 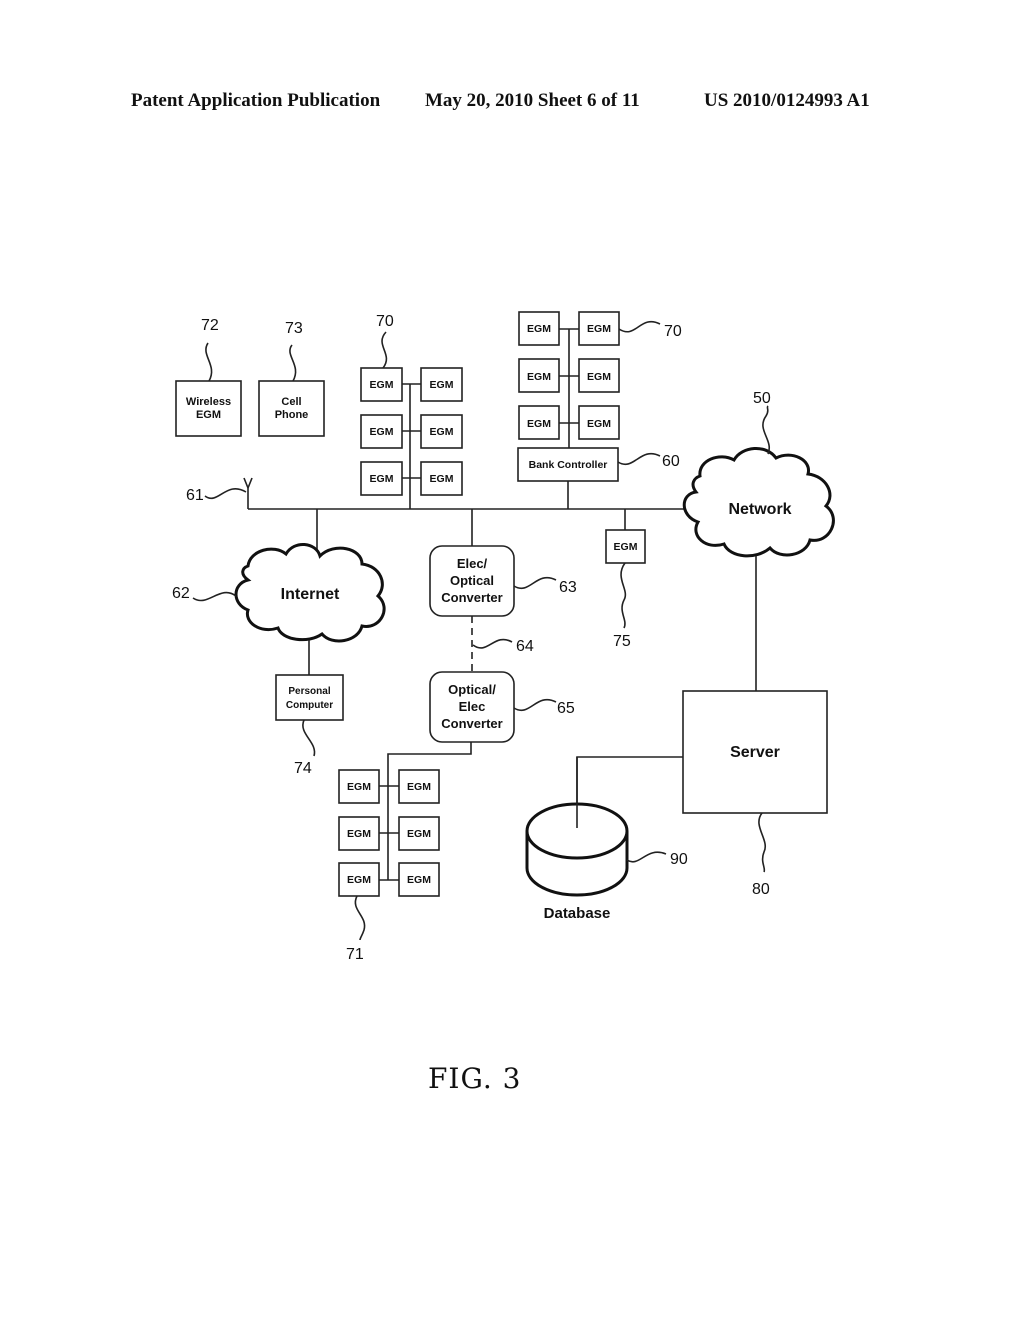 I want to click on database-icon, so click(x=577, y=827).